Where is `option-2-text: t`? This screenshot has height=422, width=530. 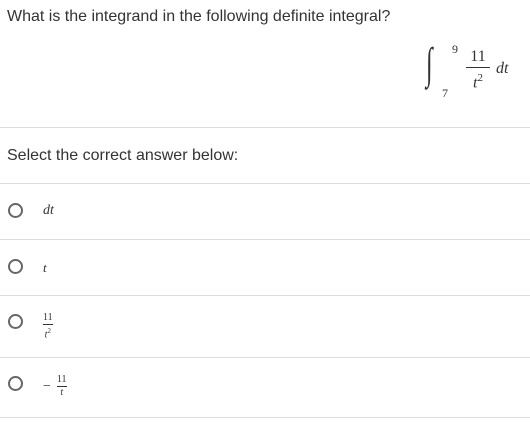 option-2-text: t is located at coordinates (45, 267).